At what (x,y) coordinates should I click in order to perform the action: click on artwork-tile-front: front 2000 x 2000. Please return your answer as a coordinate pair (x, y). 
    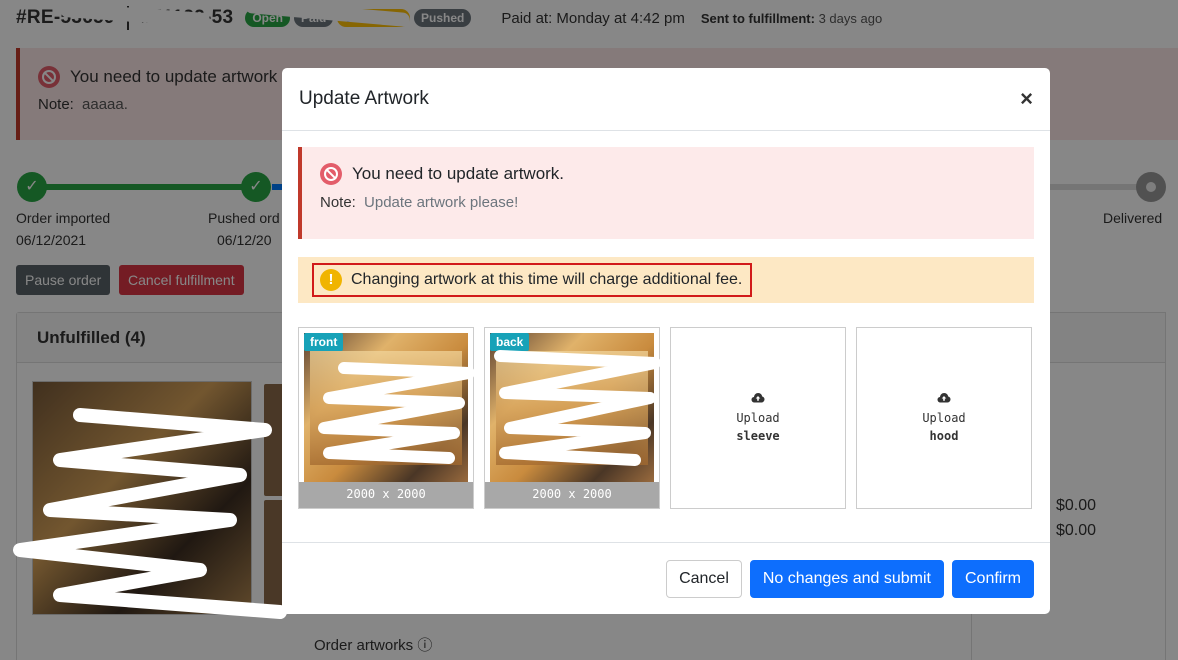
    Looking at the image, I should click on (386, 418).